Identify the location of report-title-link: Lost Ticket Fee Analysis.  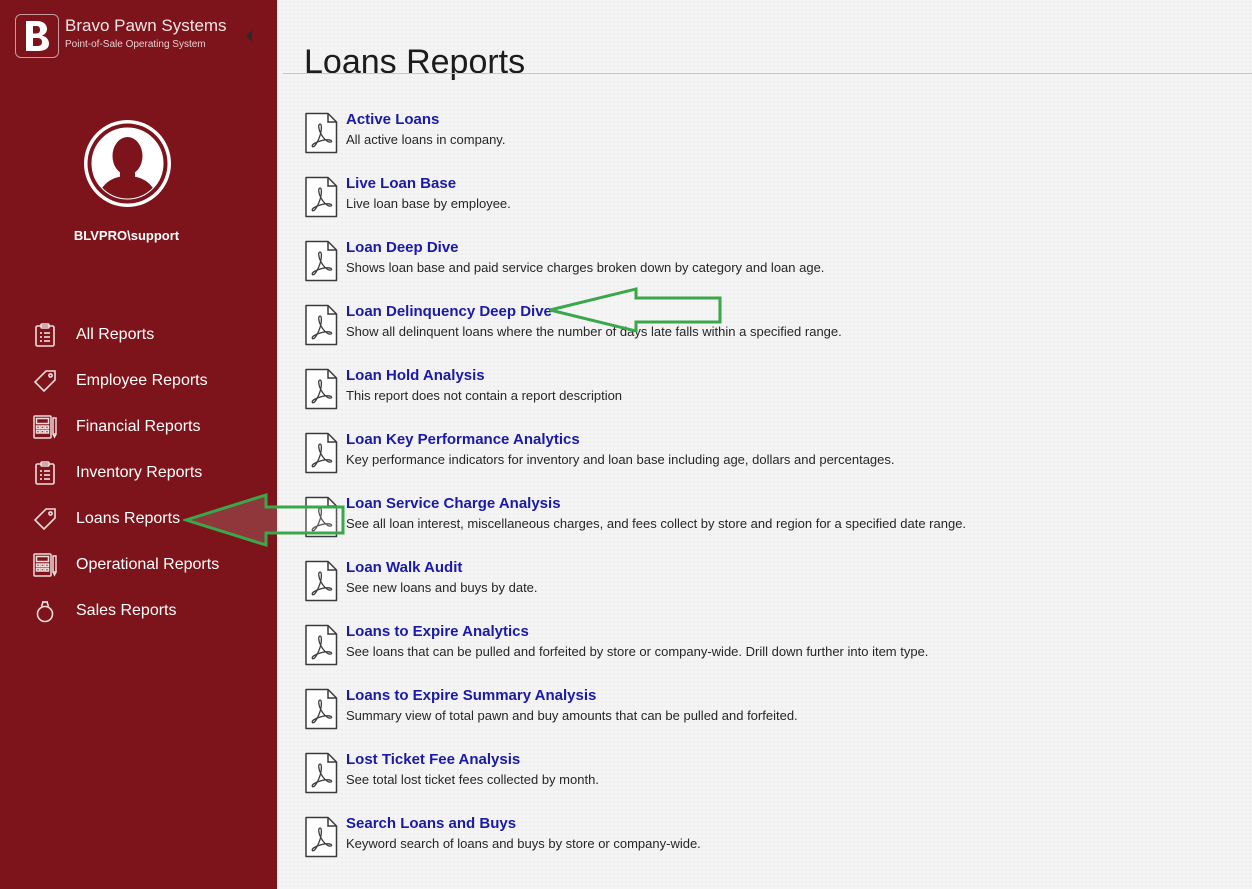
(433, 759).